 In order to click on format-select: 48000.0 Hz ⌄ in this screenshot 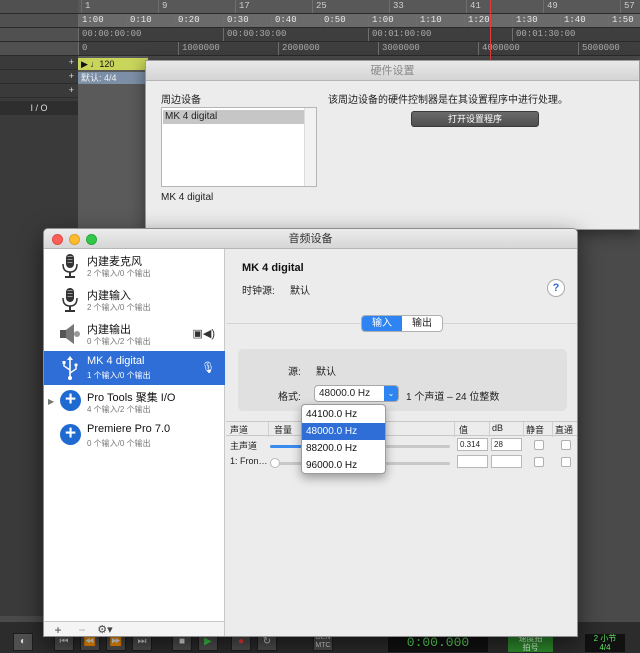, I will do `click(356, 393)`.